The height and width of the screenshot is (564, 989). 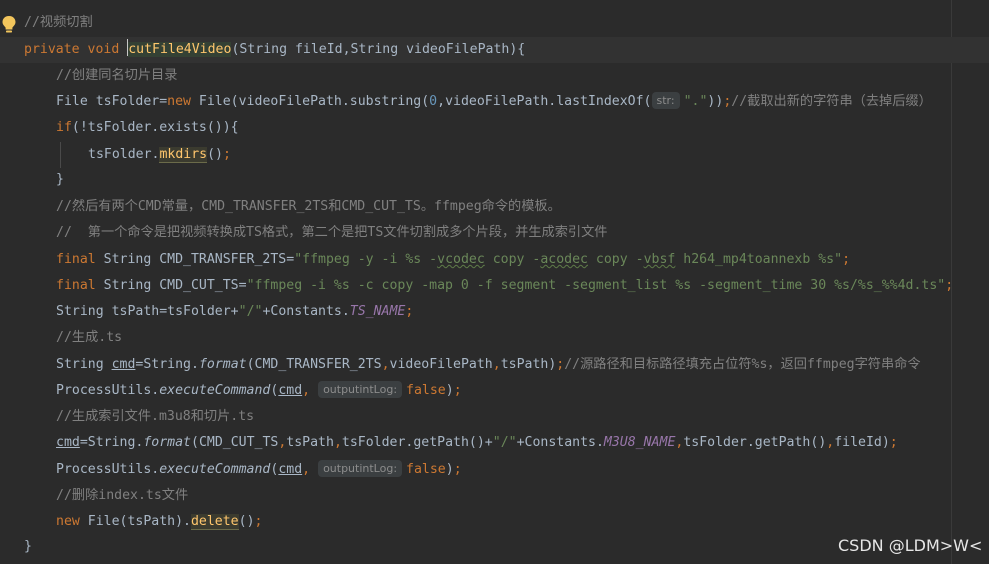 What do you see at coordinates (659, 259) in the screenshot?
I see `typo-underlined-word: vbsf` at bounding box center [659, 259].